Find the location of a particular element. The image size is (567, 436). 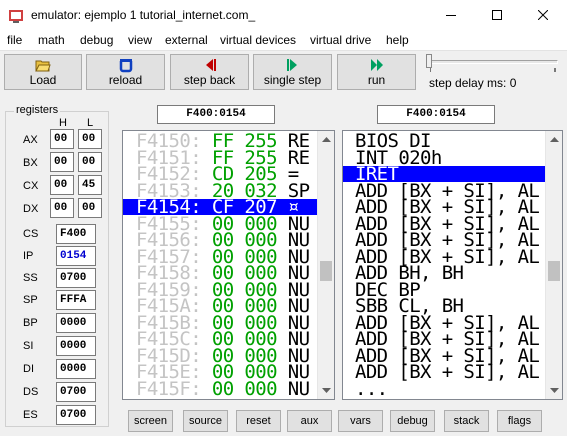

step-delay-slider-thumb is located at coordinates (429, 61).